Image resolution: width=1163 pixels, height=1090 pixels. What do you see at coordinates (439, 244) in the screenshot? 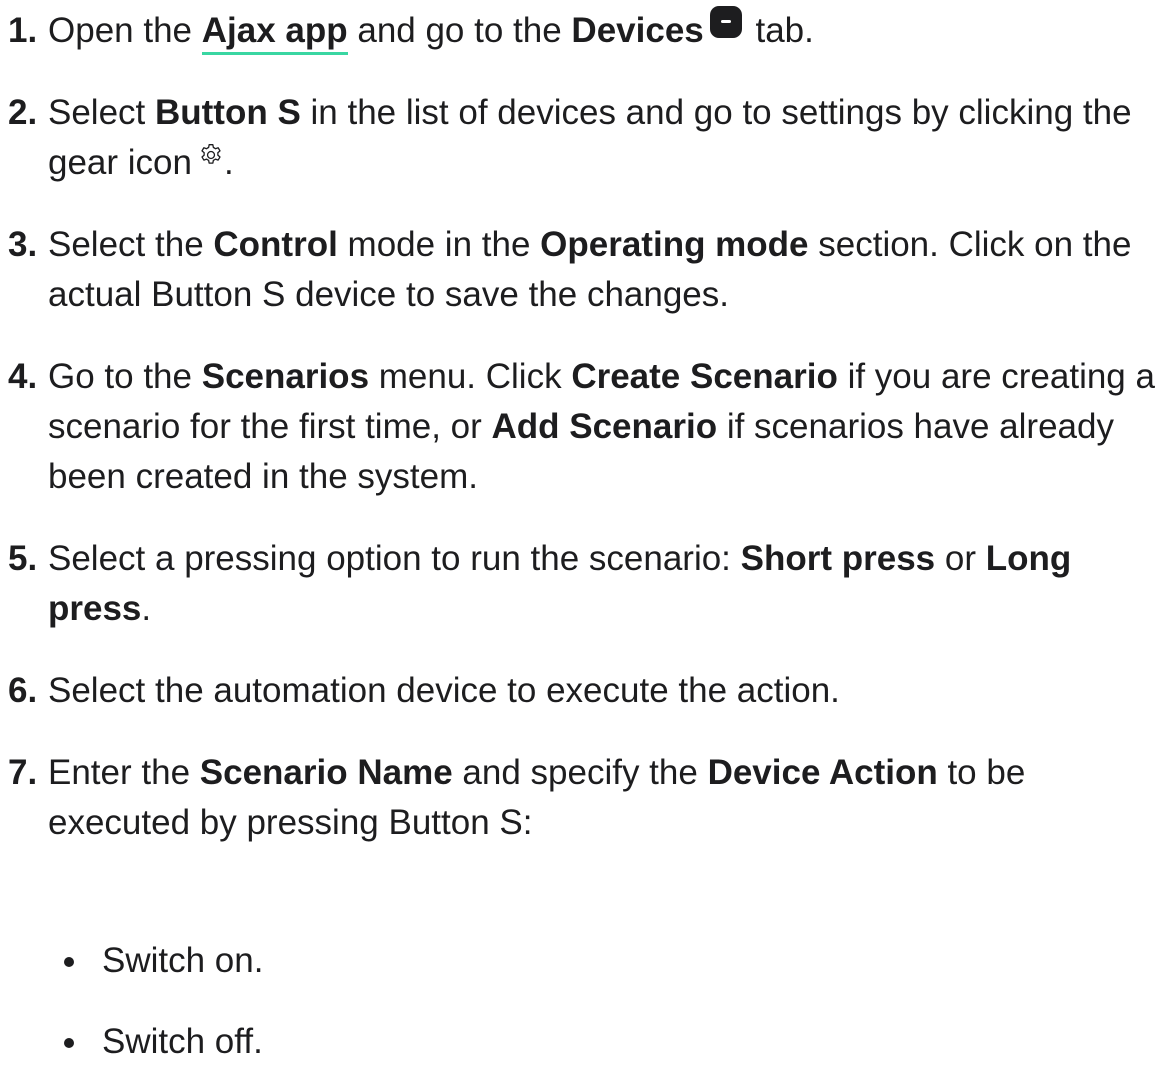
I see `step-text: mode in the` at bounding box center [439, 244].